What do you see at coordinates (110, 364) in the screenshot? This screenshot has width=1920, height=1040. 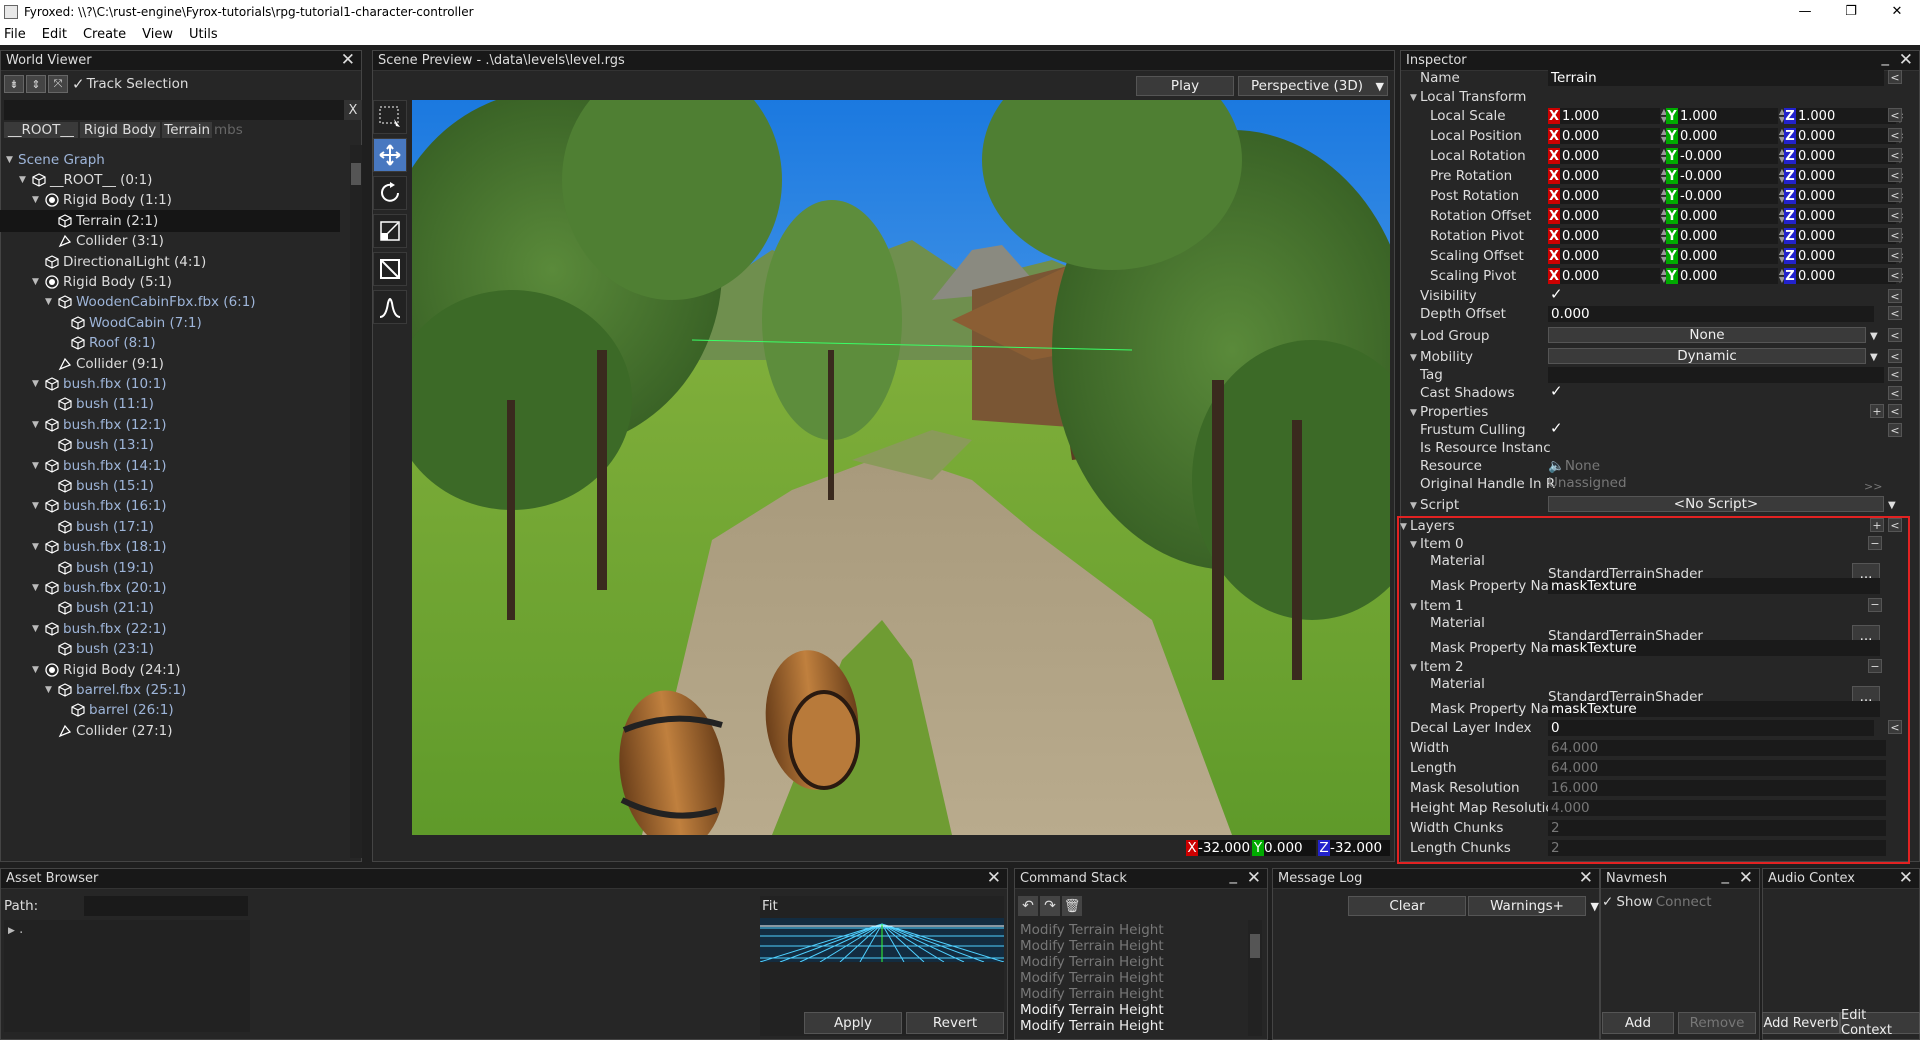 I see `tree-node: Collider (9:1)` at bounding box center [110, 364].